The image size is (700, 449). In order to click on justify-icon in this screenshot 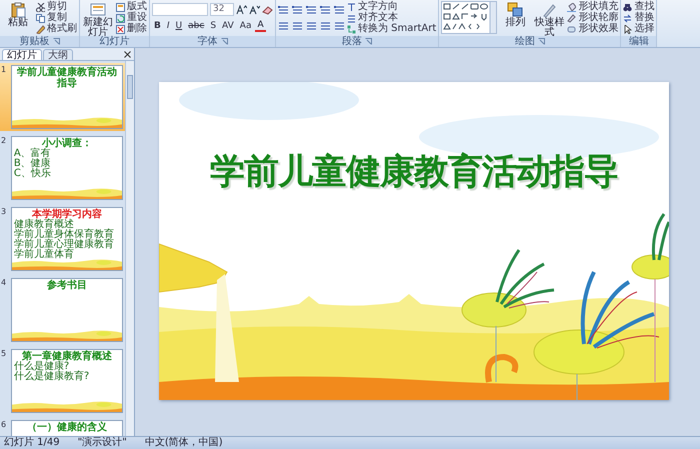, I will do `click(325, 25)`.